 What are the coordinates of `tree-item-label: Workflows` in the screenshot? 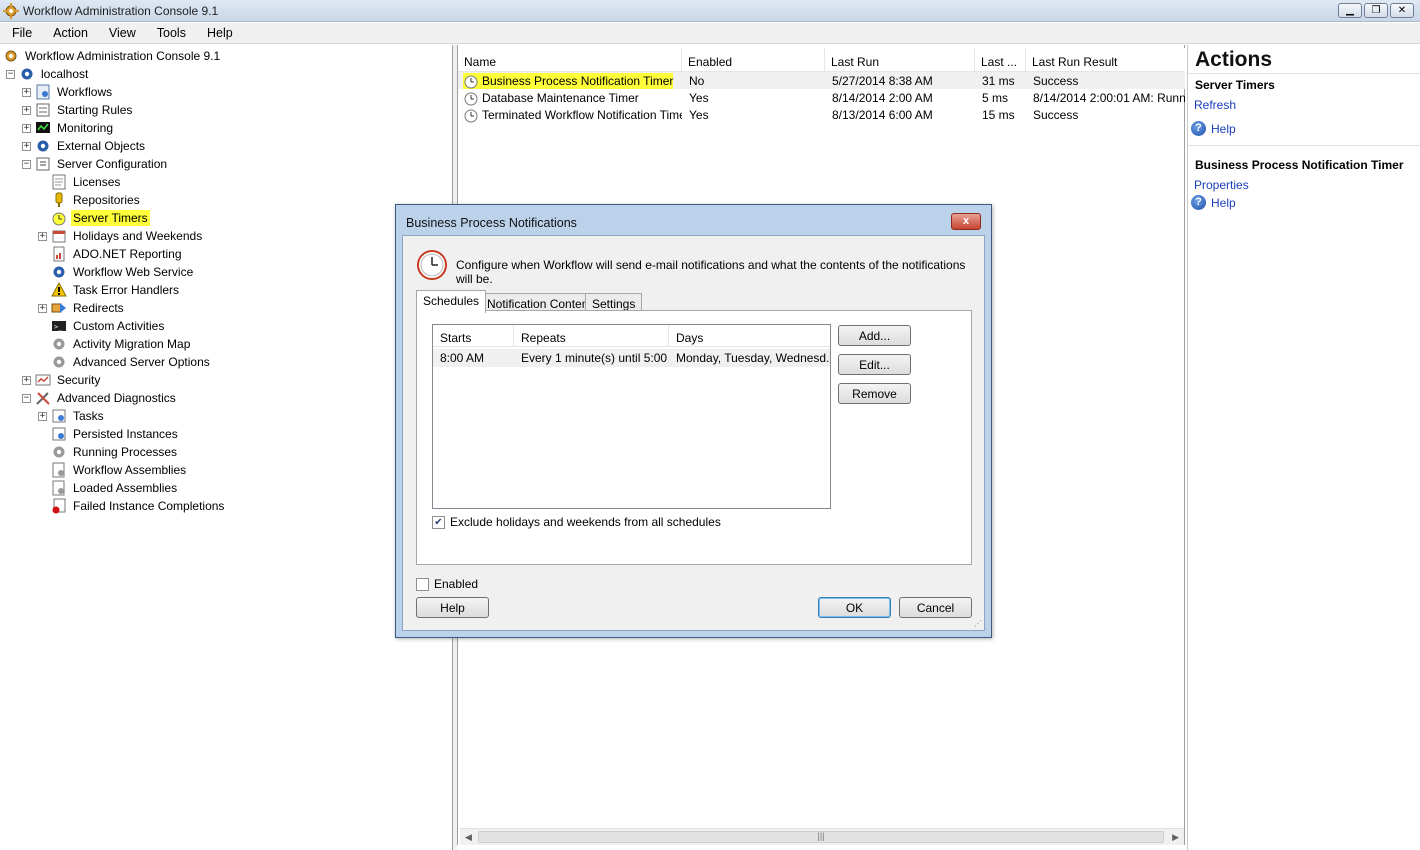 It's located at (85, 92).